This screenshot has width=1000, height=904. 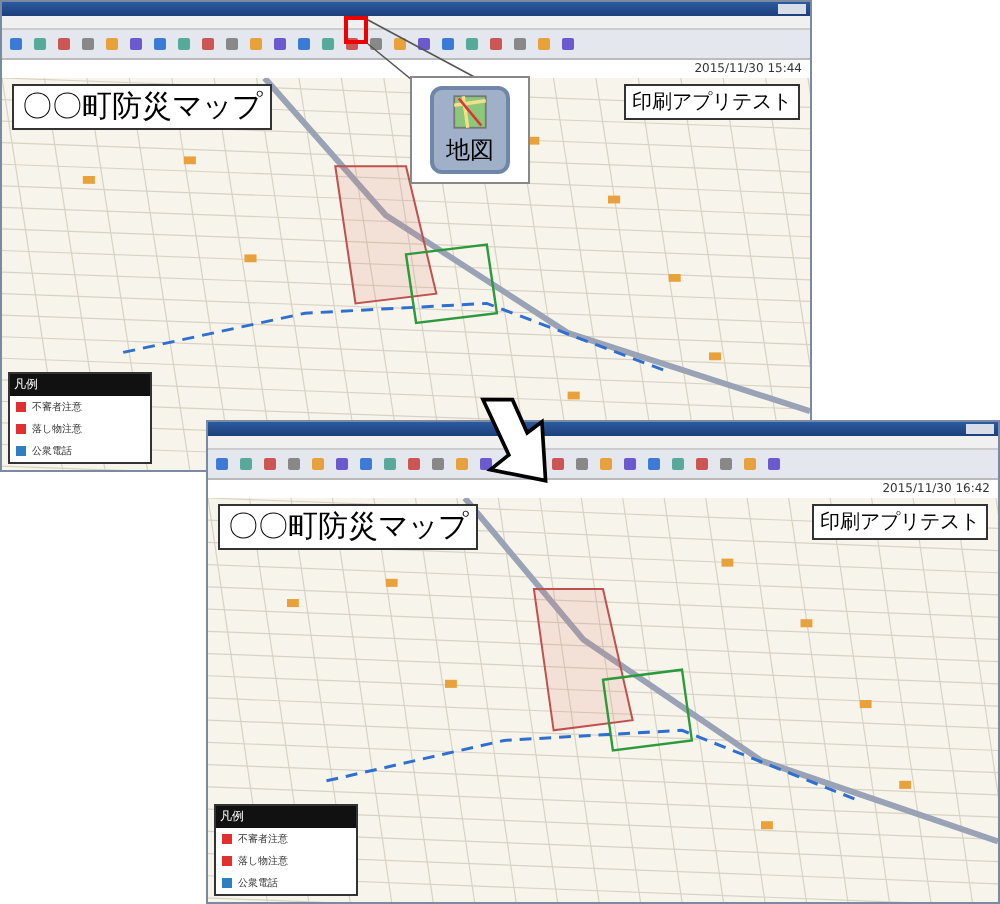 What do you see at coordinates (470, 111) in the screenshot?
I see `map-icon` at bounding box center [470, 111].